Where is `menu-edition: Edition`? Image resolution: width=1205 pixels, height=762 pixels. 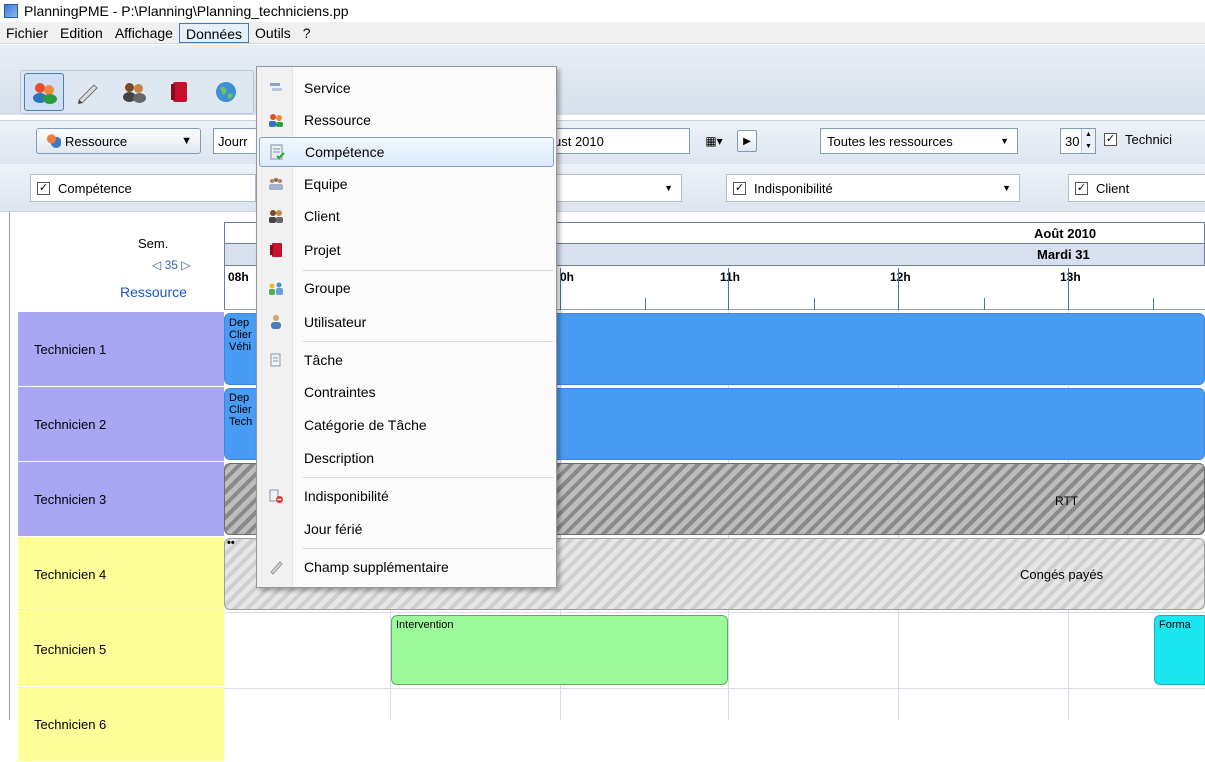 menu-edition: Edition is located at coordinates (81, 33).